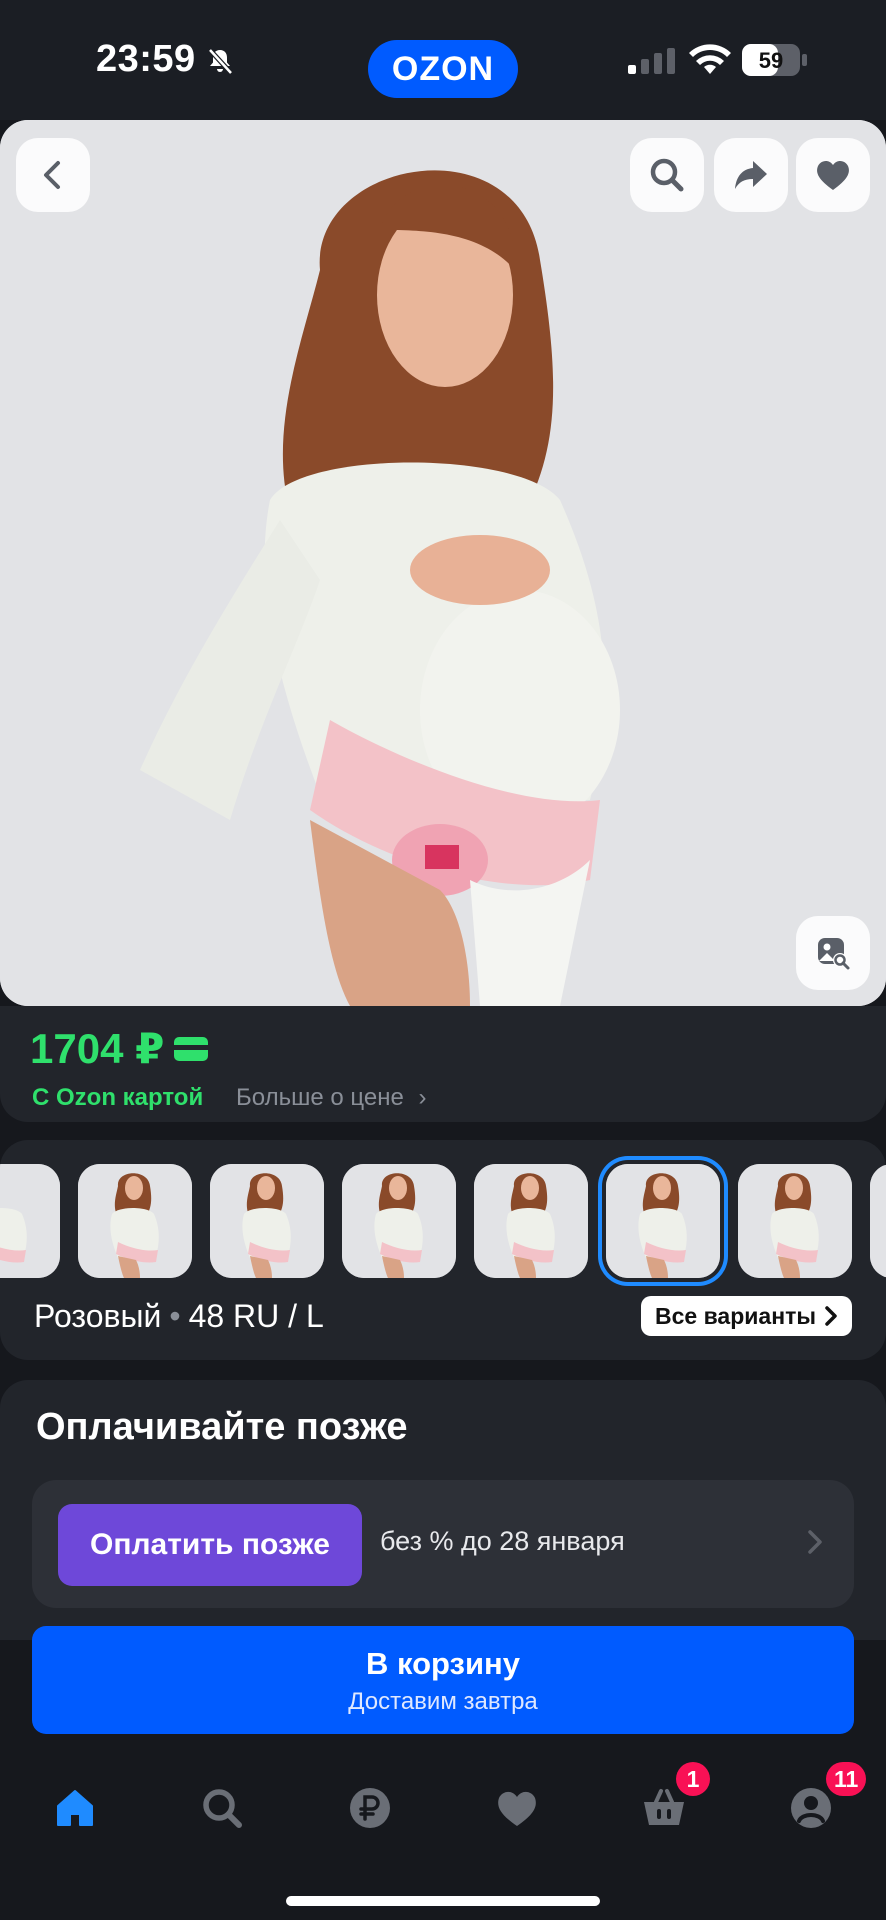  Describe the element at coordinates (320, 1097) in the screenshot. I see `price-details-label: Больше о цене` at that location.